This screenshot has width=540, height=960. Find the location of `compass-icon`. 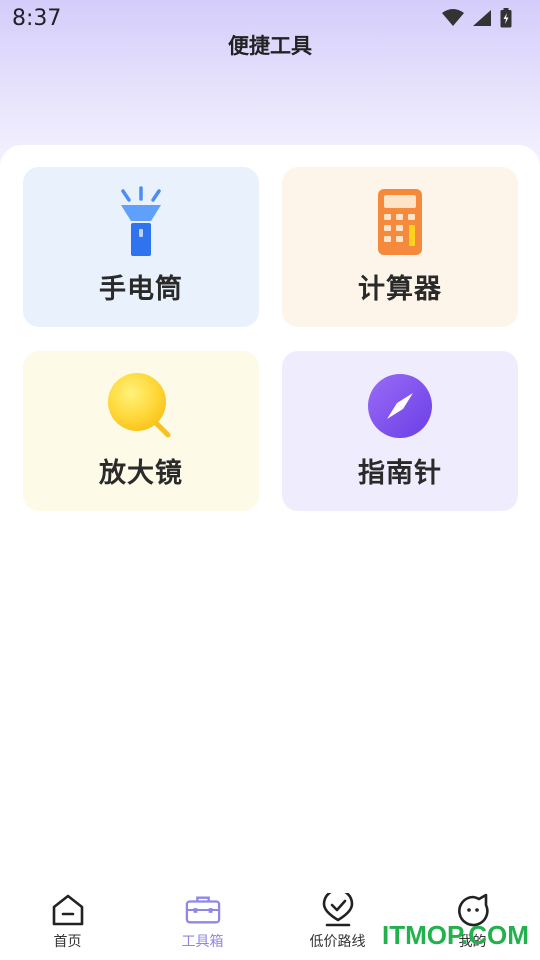

compass-icon is located at coordinates (400, 406).